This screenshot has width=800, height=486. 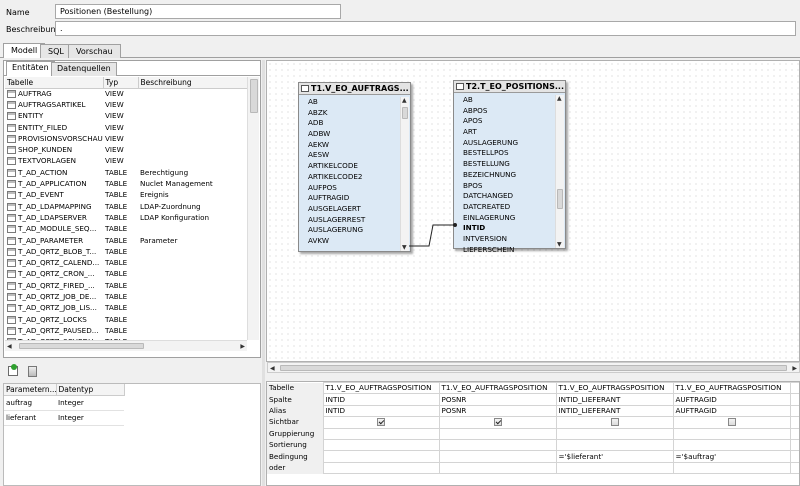 What do you see at coordinates (507, 186) in the screenshot?
I see `entity-field: BPOS` at bounding box center [507, 186].